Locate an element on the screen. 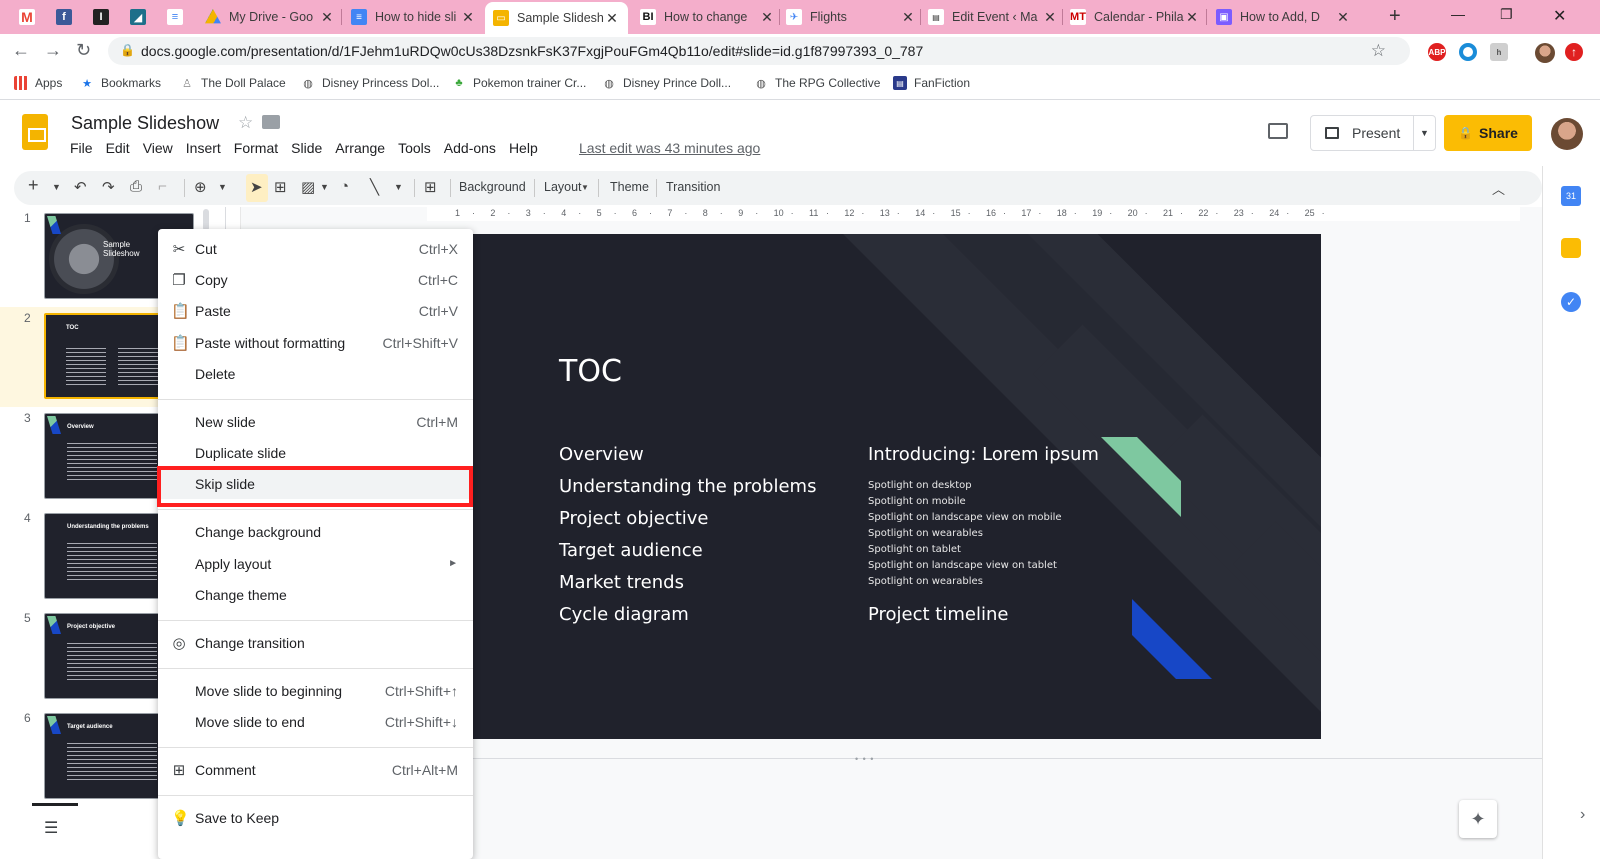  minimize-icon: — is located at coordinates (1458, 14).